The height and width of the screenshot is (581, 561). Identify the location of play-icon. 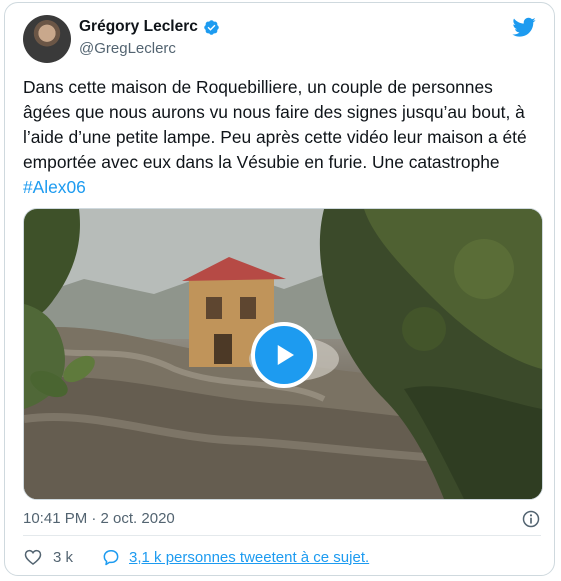
(285, 355).